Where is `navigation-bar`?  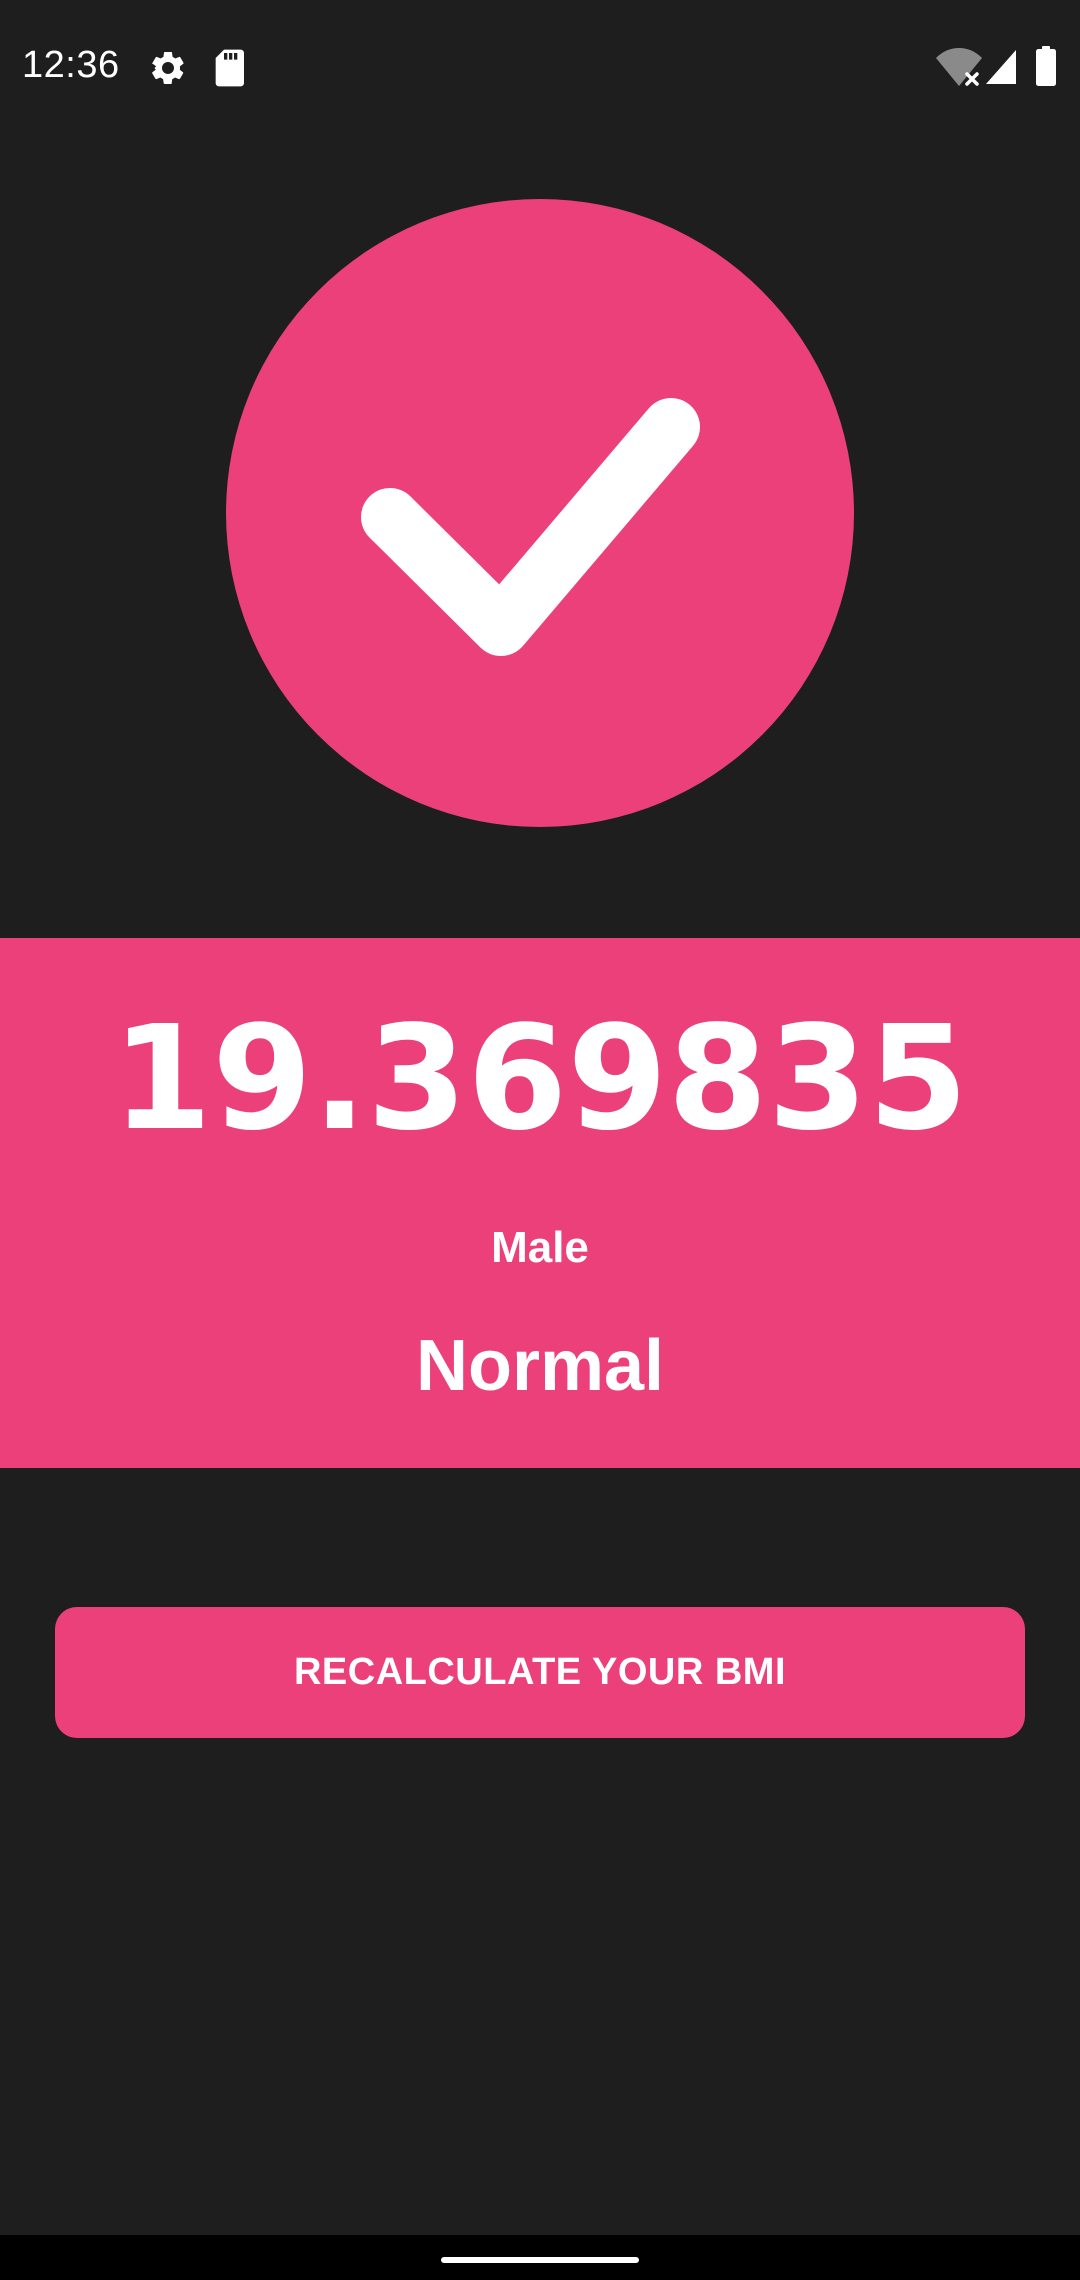
navigation-bar is located at coordinates (540, 2257).